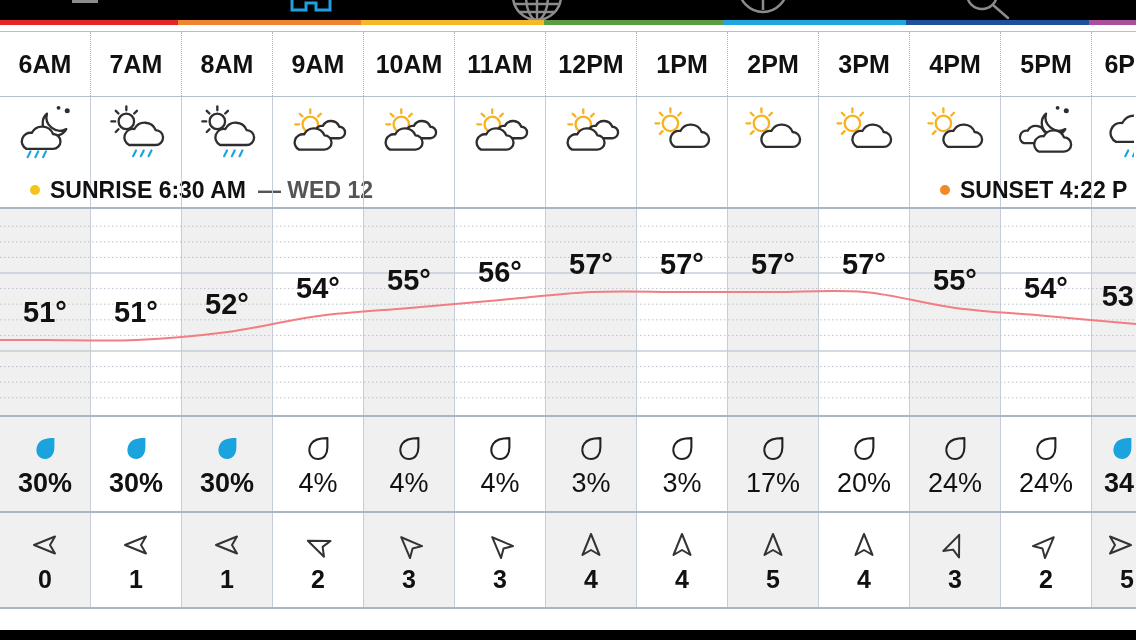  I want to click on hour-label: 3PM, so click(864, 64).